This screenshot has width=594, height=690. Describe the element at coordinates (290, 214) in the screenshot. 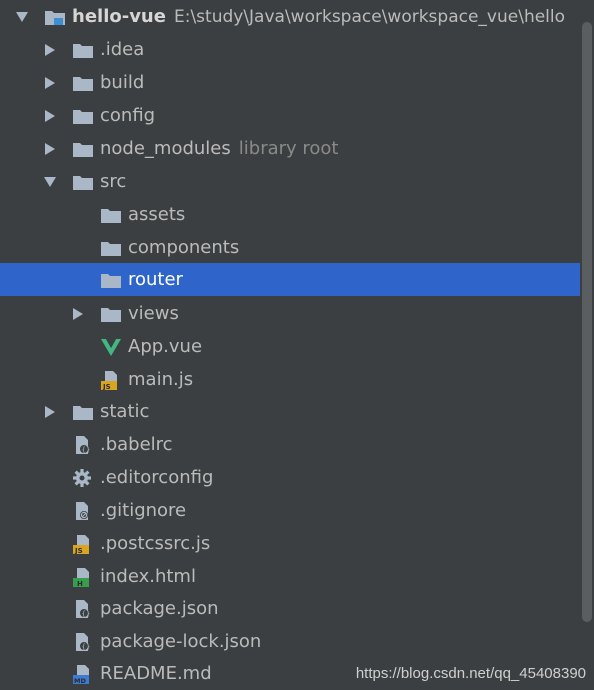

I see `tree-row-assets: assets` at that location.